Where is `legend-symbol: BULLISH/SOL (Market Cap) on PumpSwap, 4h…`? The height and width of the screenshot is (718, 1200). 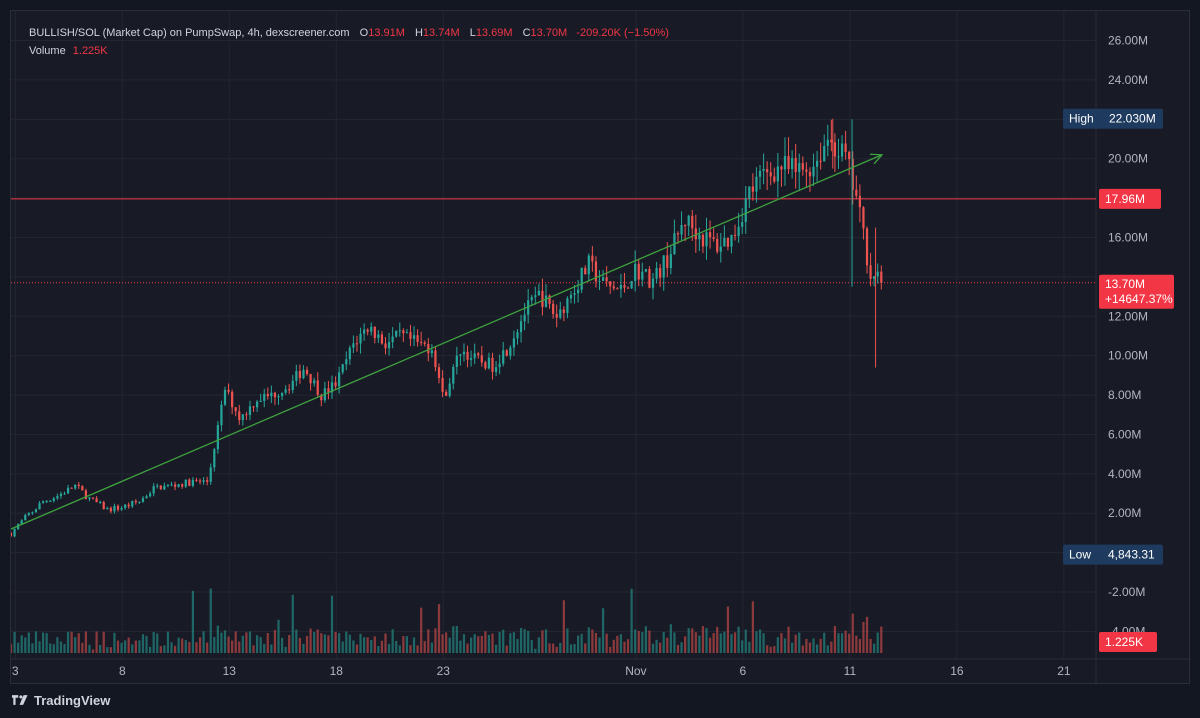
legend-symbol: BULLISH/SOL (Market Cap) on PumpSwap, 4h… is located at coordinates (189, 33).